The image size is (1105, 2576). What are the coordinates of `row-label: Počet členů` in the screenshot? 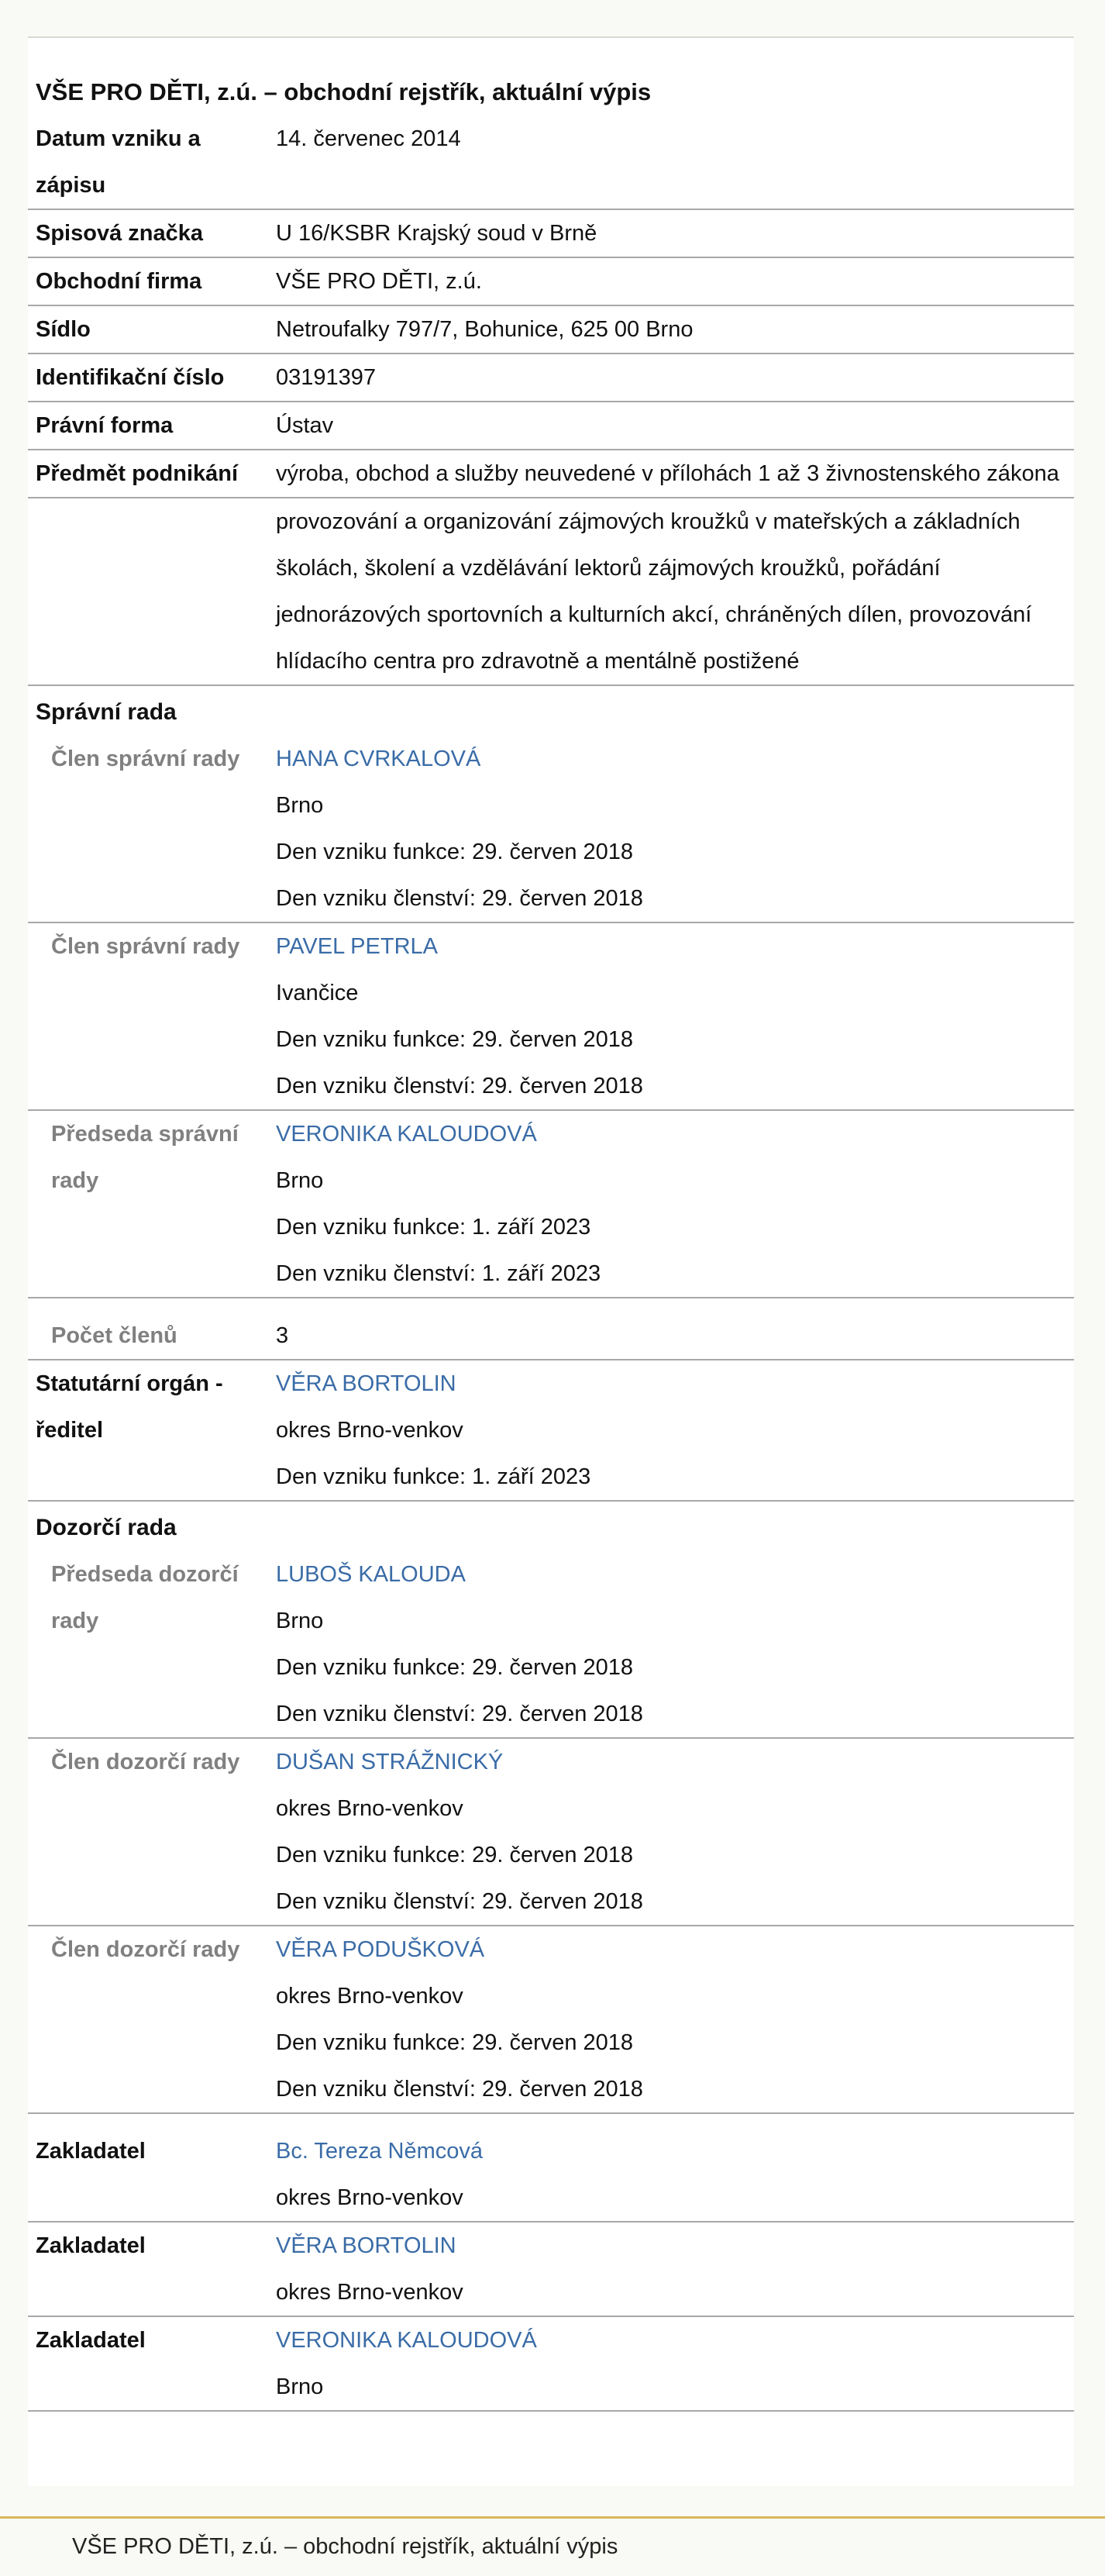 It's located at (114, 1335).